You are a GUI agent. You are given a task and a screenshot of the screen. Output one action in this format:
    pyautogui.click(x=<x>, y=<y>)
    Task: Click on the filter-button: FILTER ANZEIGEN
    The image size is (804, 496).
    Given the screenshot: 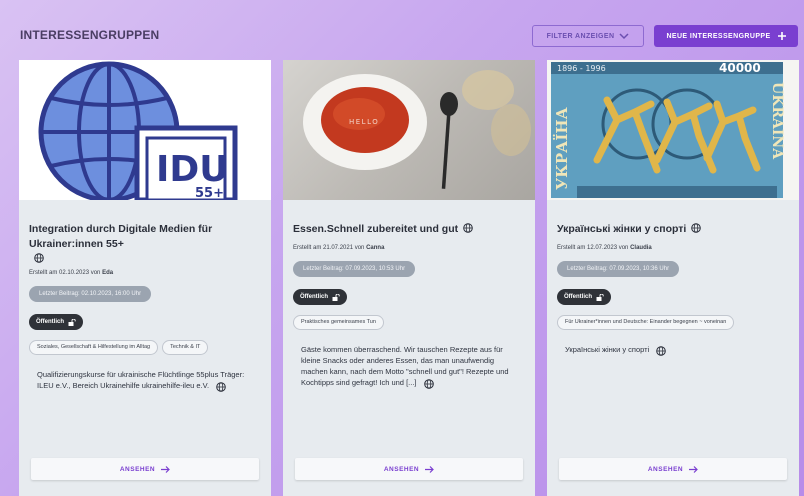 What is the action you would take?
    pyautogui.click(x=588, y=36)
    